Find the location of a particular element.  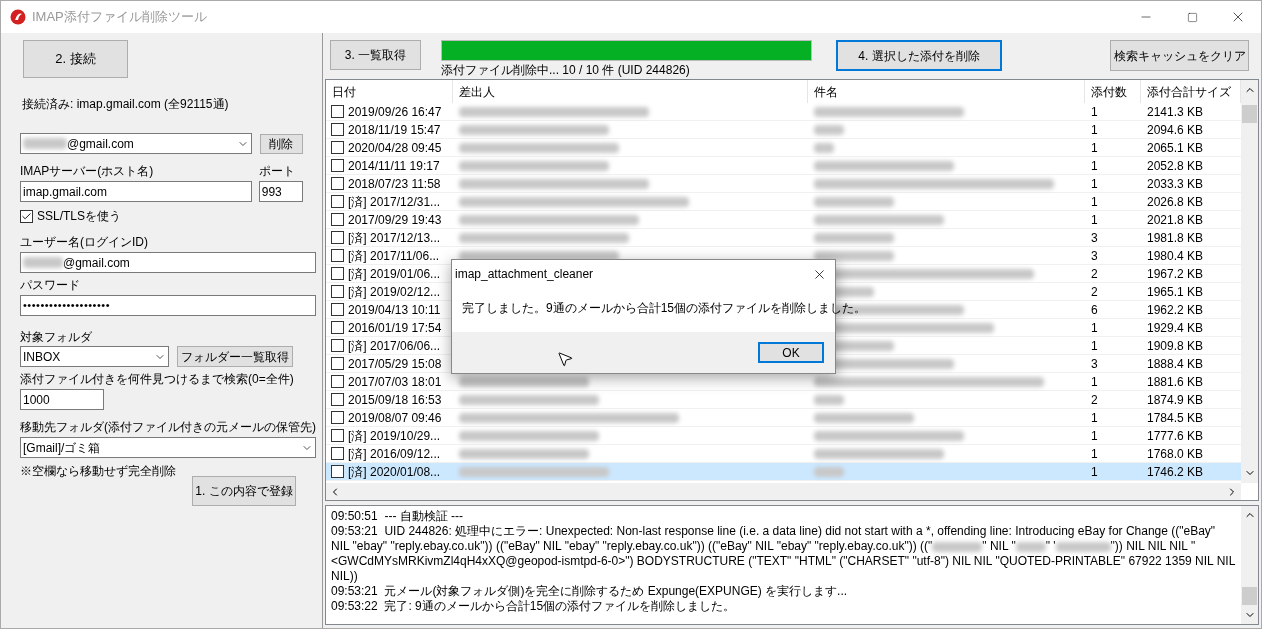

log-line: 09:53:22 完了: 9通のメールから合計15個の添付ファイルを削除しました。 is located at coordinates (534, 606).